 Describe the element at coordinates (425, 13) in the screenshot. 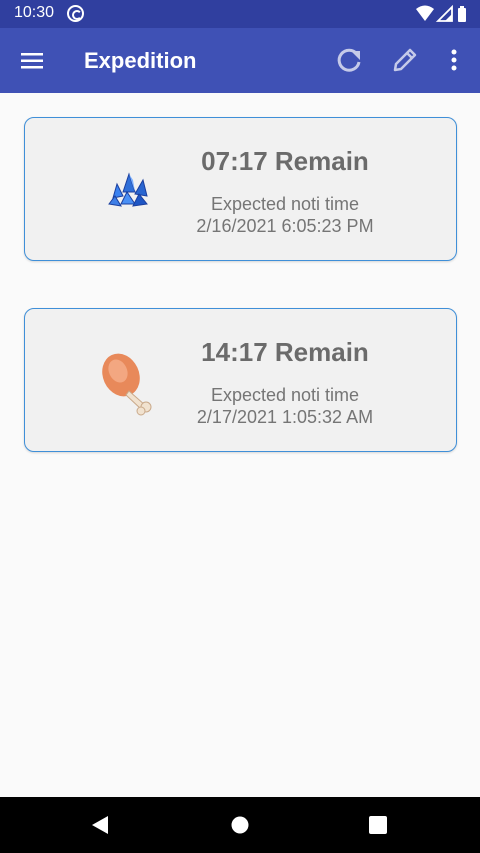

I see `wifi-icon` at that location.